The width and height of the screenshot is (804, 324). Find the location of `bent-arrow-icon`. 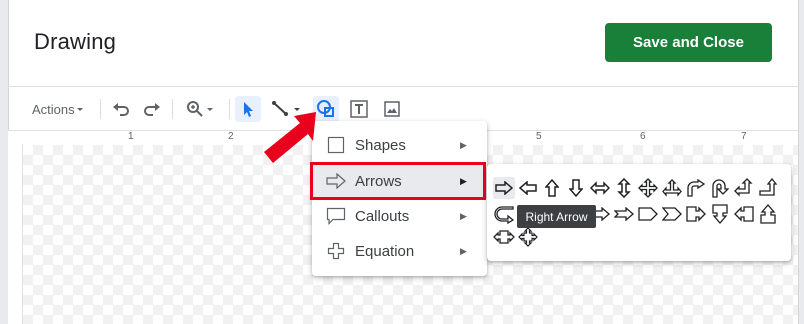

bent-arrow-icon is located at coordinates (696, 188).